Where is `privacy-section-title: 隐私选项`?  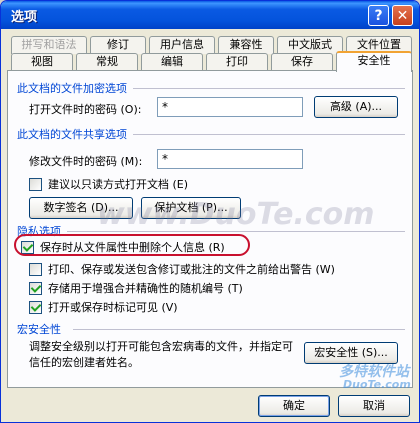
privacy-section-title: 隐私选项 is located at coordinates (39, 231).